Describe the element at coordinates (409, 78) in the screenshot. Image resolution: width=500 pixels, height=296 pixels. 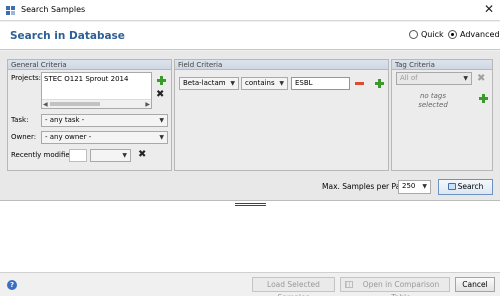
I see `tag-scope-value: All of` at that location.